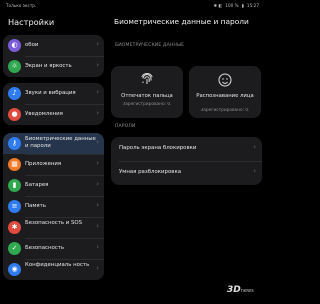 This screenshot has height=304, width=320. I want to click on status-right: ✱ ◧ 100 % ▮ 15:27, so click(237, 5).